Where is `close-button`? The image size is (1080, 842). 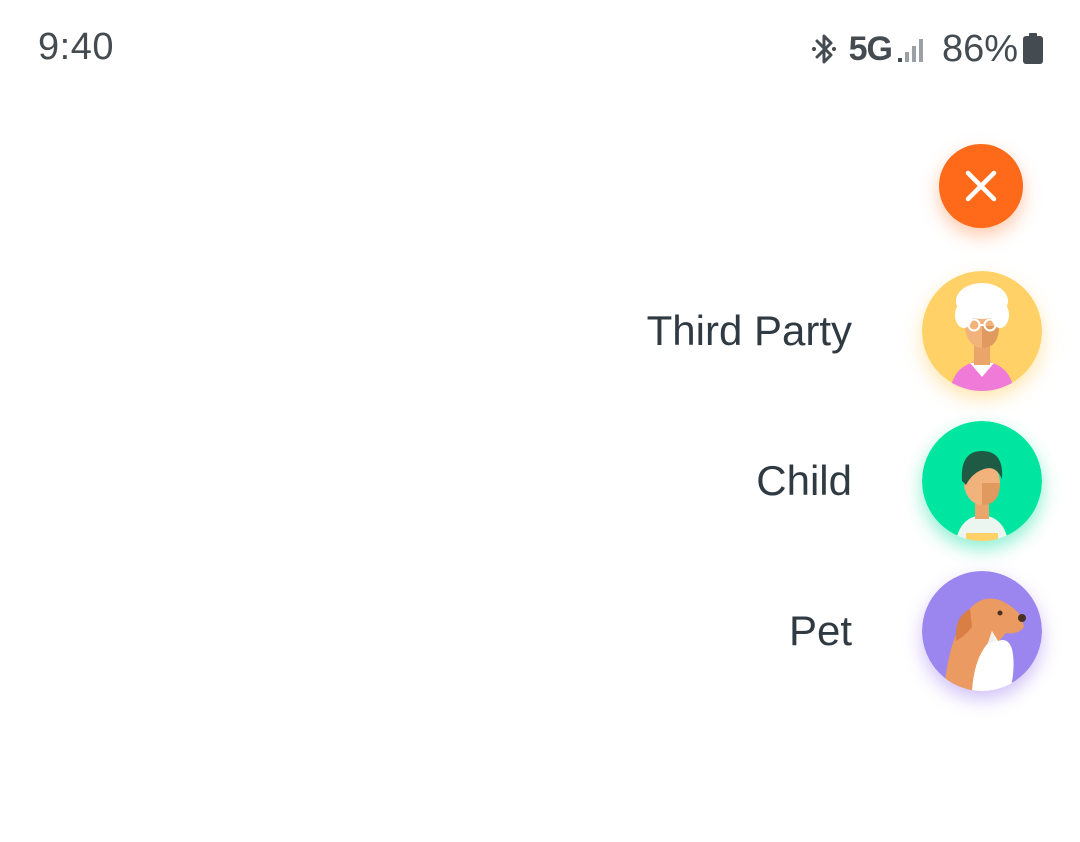 close-button is located at coordinates (981, 186).